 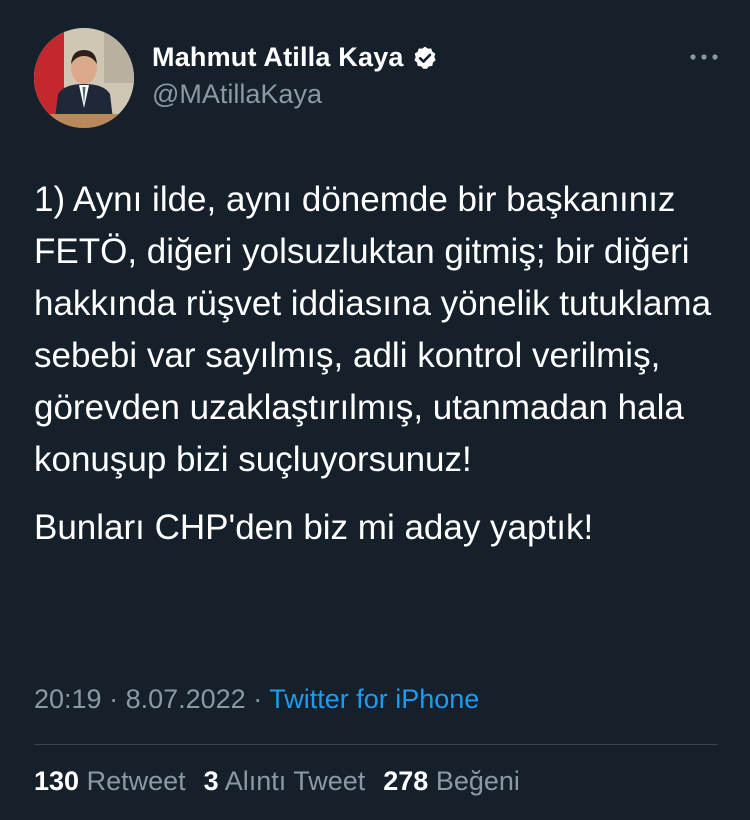 I want to click on quotes-stat: 3 Alıntı Tweet, so click(x=285, y=781).